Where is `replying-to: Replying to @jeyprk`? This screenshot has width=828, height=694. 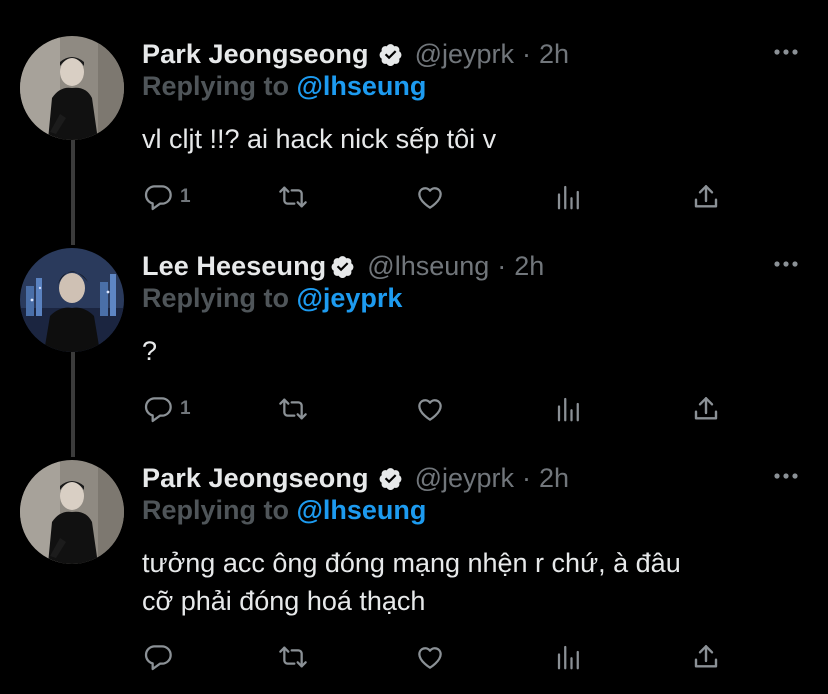
replying-to: Replying to @jeyprk is located at coordinates (272, 298).